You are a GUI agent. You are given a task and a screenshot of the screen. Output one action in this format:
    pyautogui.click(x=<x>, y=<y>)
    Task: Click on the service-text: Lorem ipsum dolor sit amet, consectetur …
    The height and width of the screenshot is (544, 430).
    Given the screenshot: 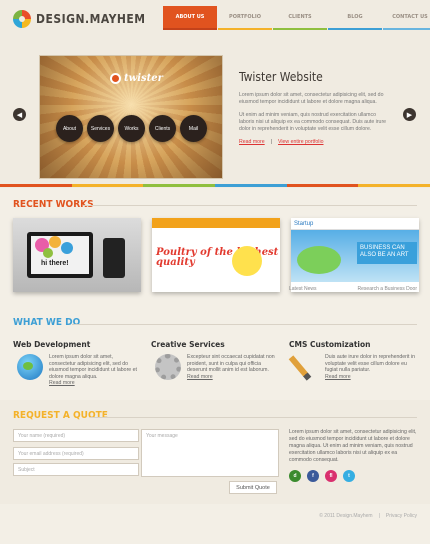 What is the action you would take?
    pyautogui.click(x=93, y=367)
    